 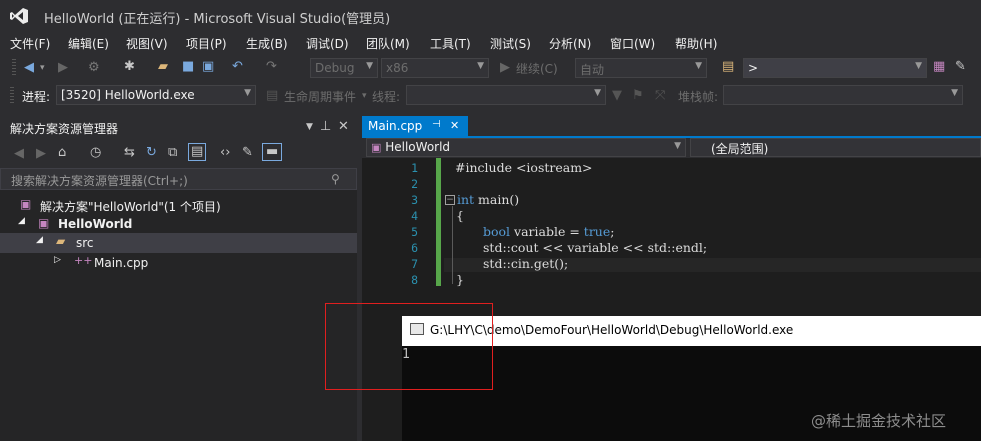 What do you see at coordinates (660, 96) in the screenshot?
I see `expand-icon: ⤧` at bounding box center [660, 96].